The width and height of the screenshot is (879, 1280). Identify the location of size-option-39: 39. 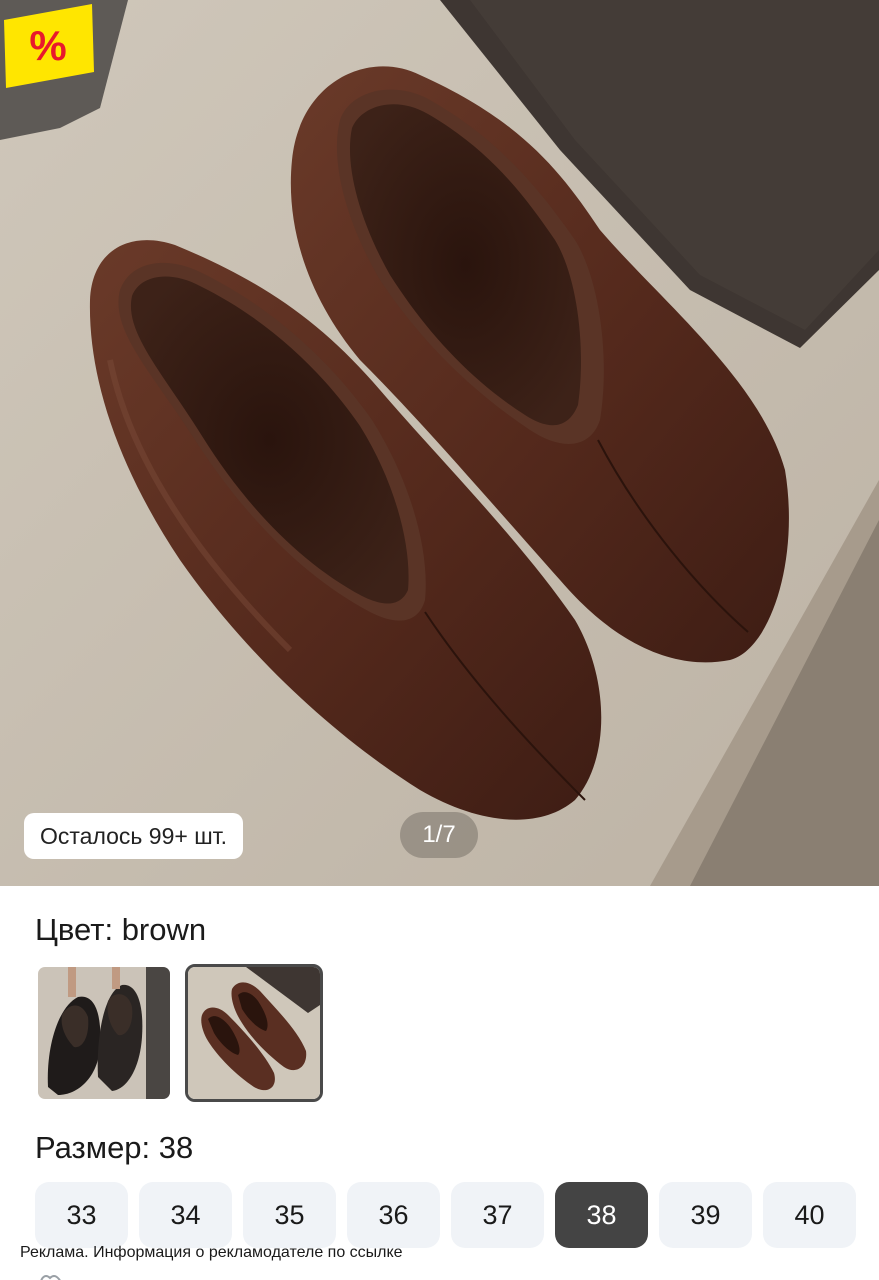
(705, 1215).